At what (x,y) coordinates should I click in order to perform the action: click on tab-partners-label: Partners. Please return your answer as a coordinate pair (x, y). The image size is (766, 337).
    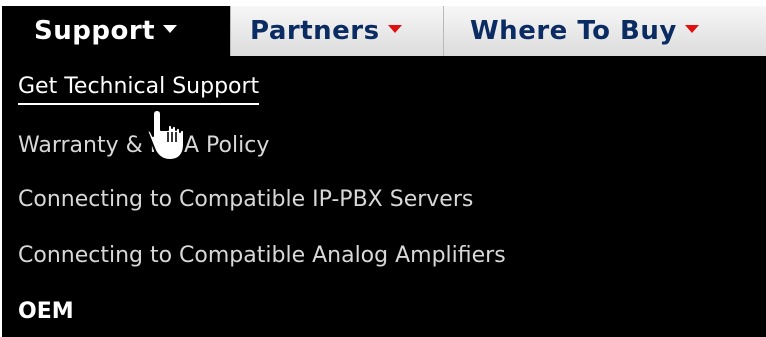
    Looking at the image, I should click on (315, 31).